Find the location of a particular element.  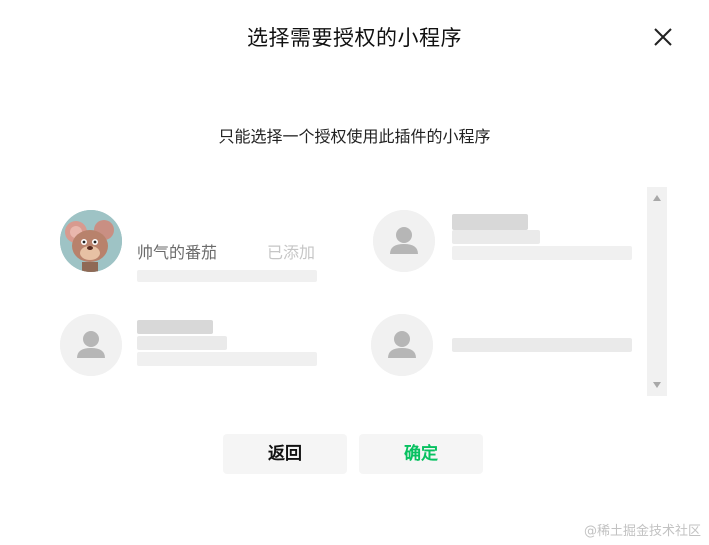

scroll-down-arrow-icon is located at coordinates (657, 385).